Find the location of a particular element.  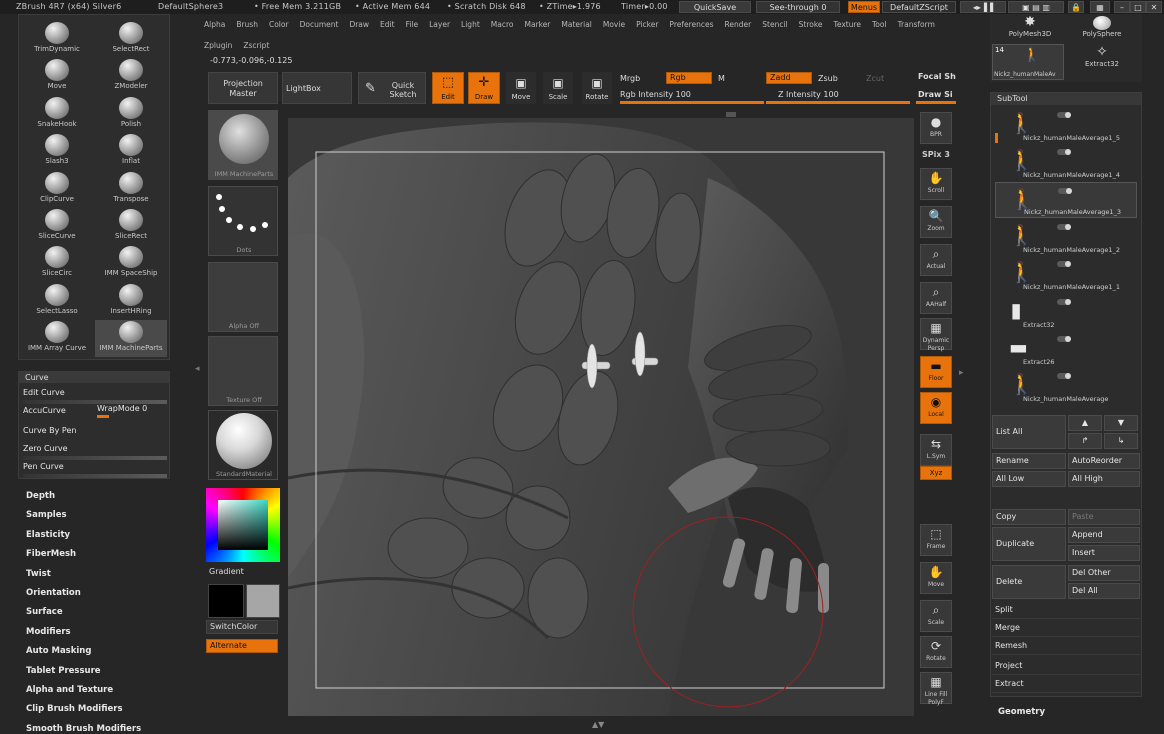

subpalette-clip-brush-modifiers: Clip Brush Modifiers is located at coordinates (74, 709).